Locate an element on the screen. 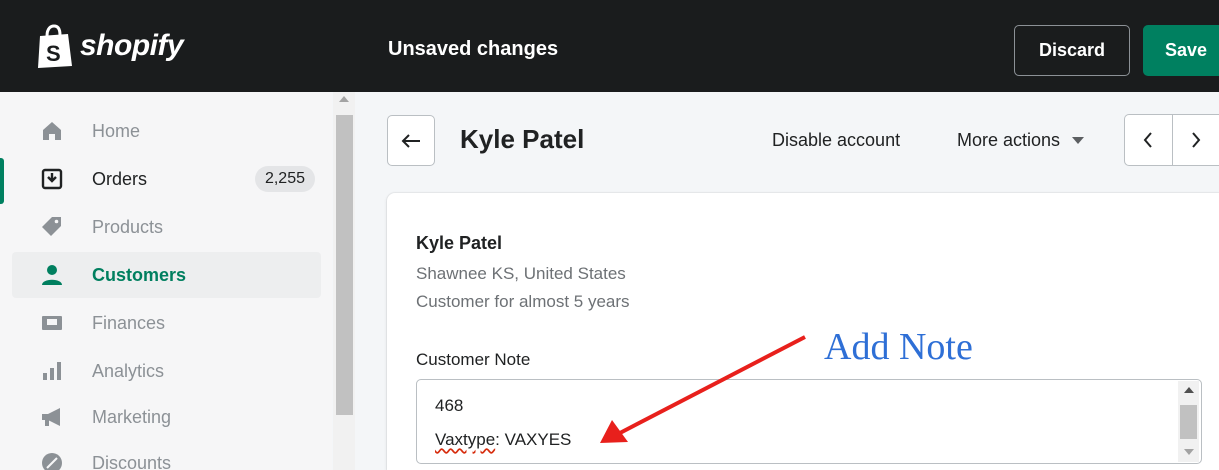  next-button is located at coordinates (1195, 140).